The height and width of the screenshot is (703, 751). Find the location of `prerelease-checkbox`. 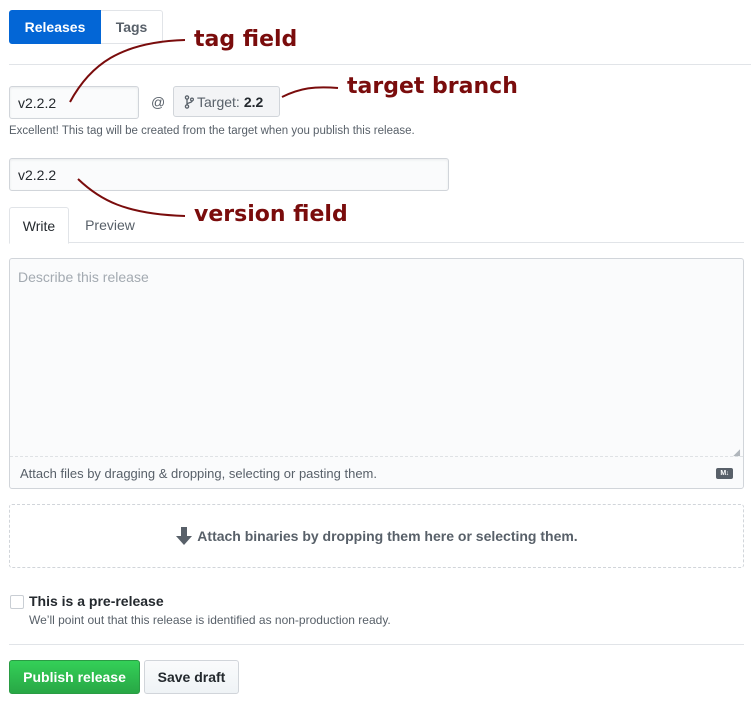

prerelease-checkbox is located at coordinates (17, 602).